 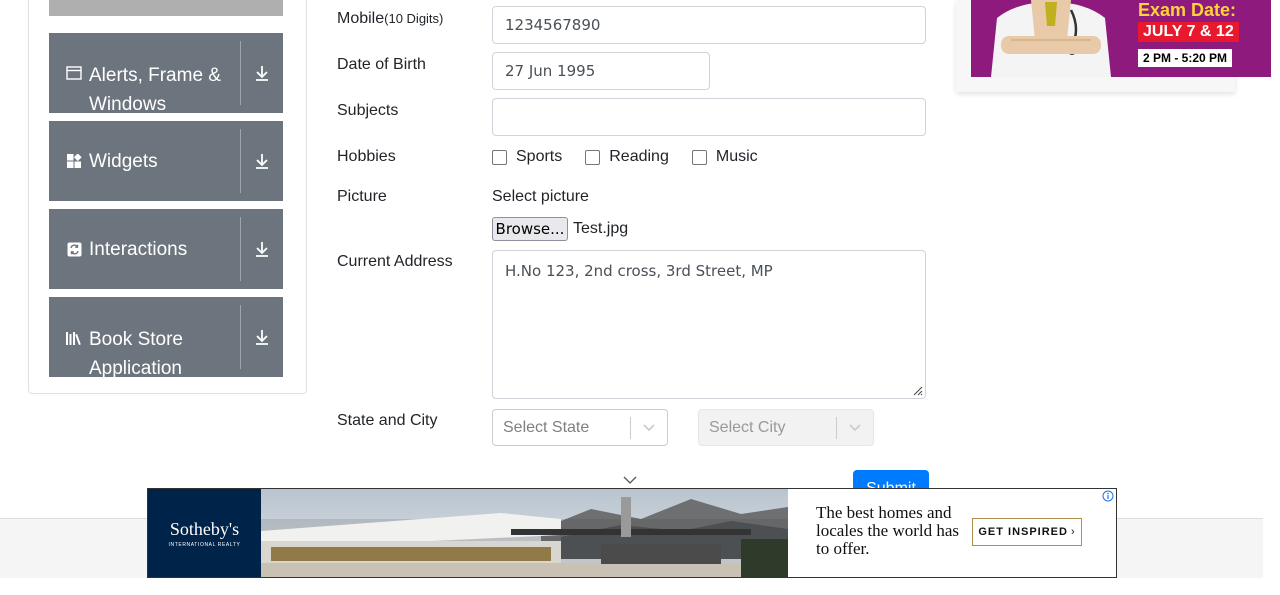 What do you see at coordinates (699, 157) in the screenshot?
I see `music-checkbox` at bounding box center [699, 157].